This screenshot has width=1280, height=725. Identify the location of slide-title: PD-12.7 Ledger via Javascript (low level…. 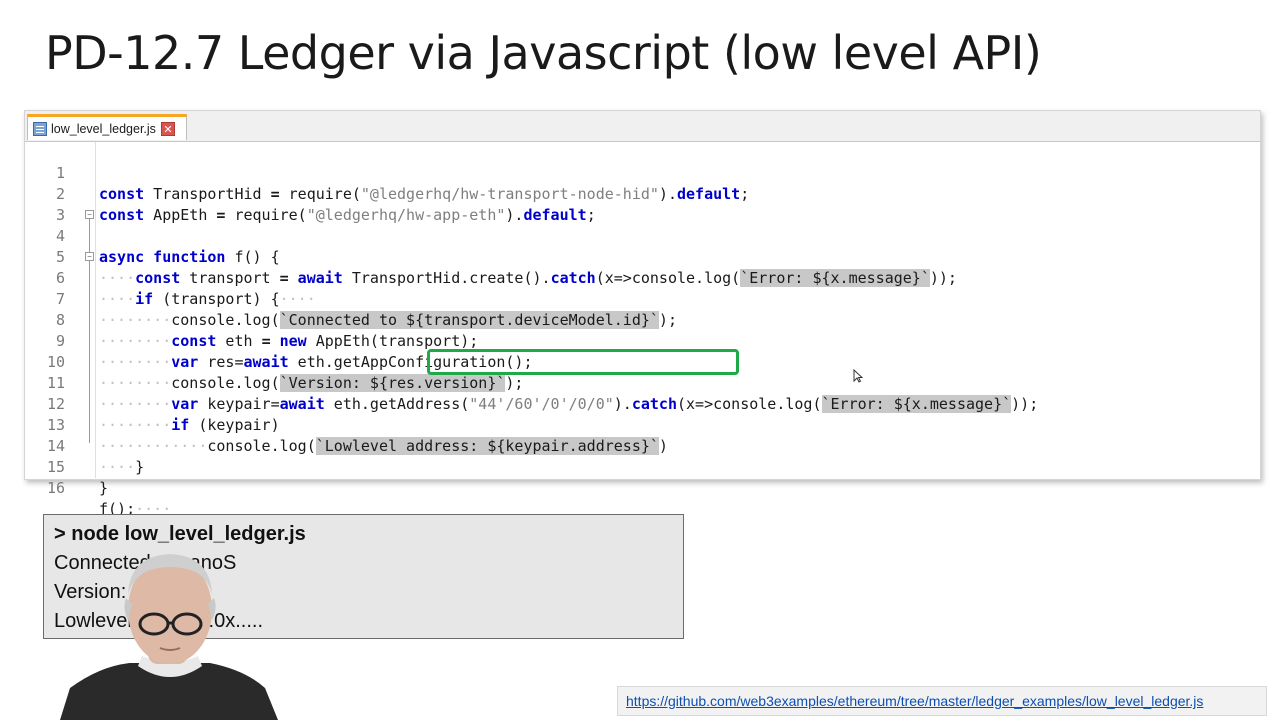
(543, 53).